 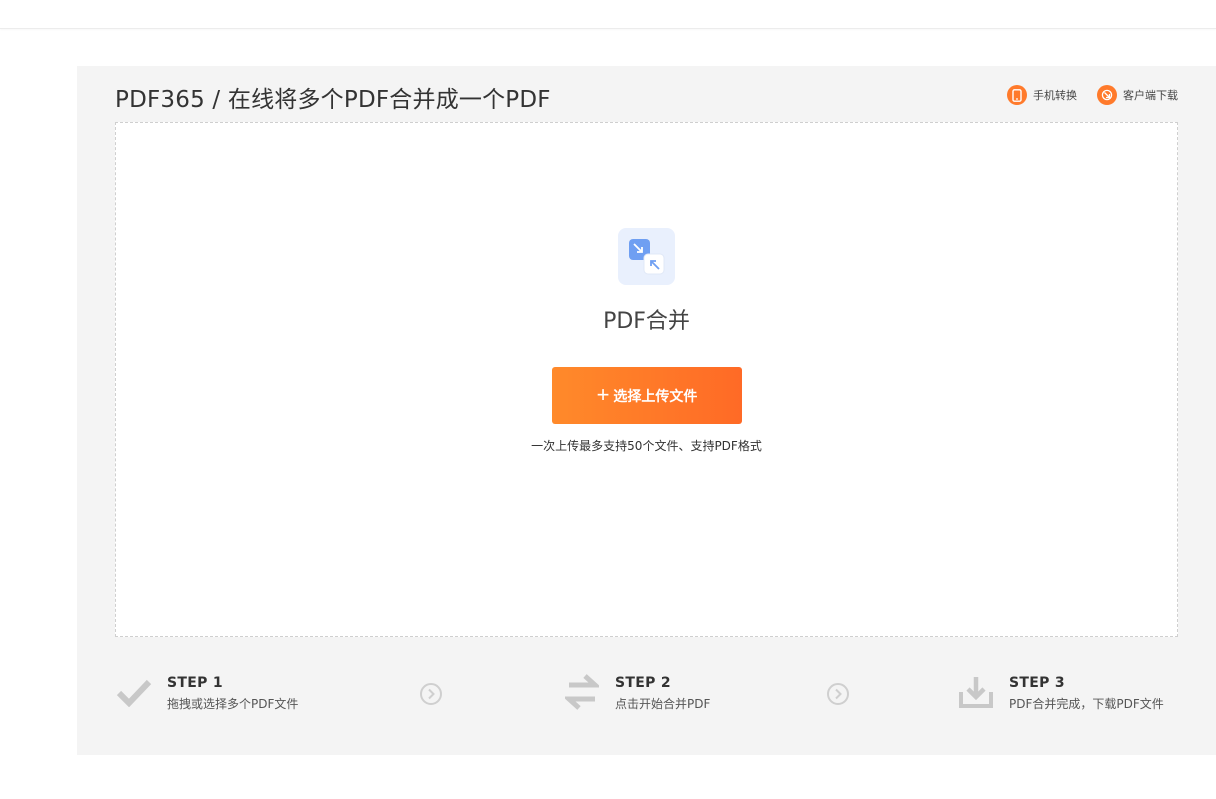 What do you see at coordinates (233, 704) in the screenshot?
I see `step-1-desc: 拖拽或选择多个PDF文件` at bounding box center [233, 704].